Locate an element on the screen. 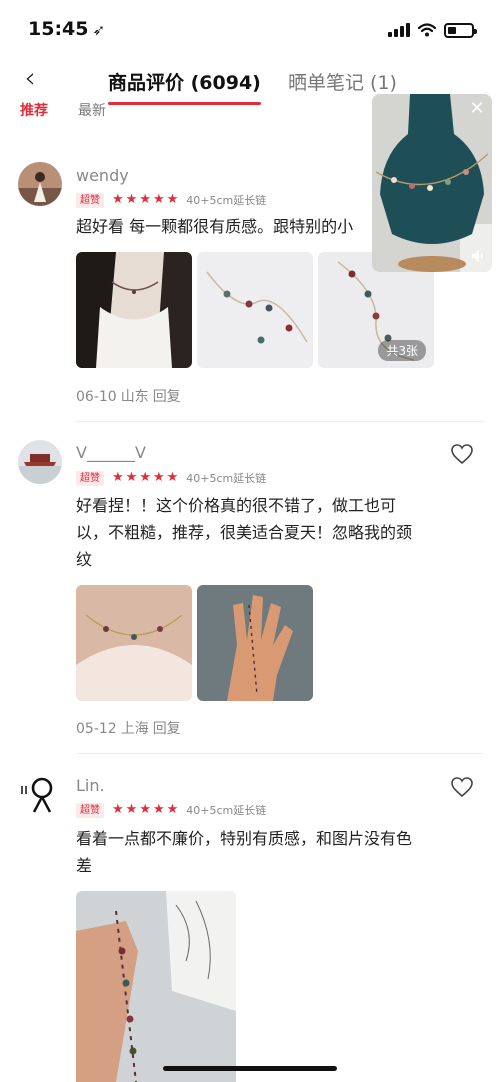  status-bar: 15:45 ➶ is located at coordinates (250, 28).